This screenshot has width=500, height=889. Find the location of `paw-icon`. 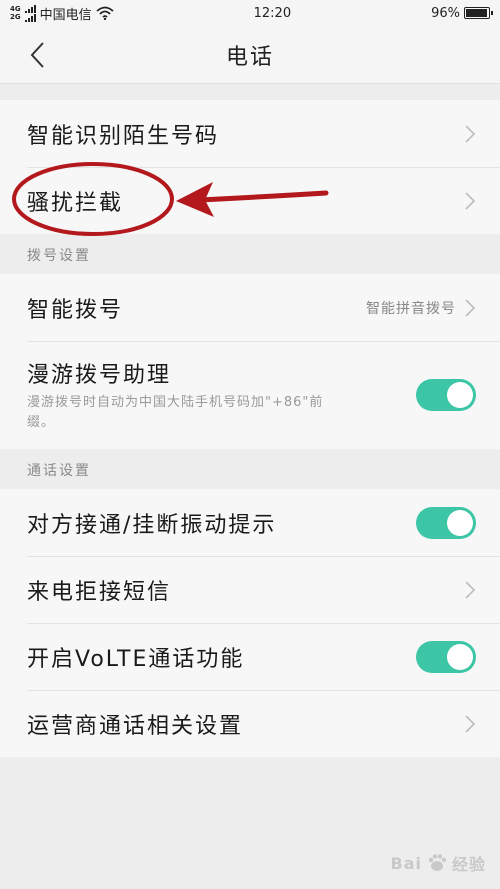

paw-icon is located at coordinates (437, 862).